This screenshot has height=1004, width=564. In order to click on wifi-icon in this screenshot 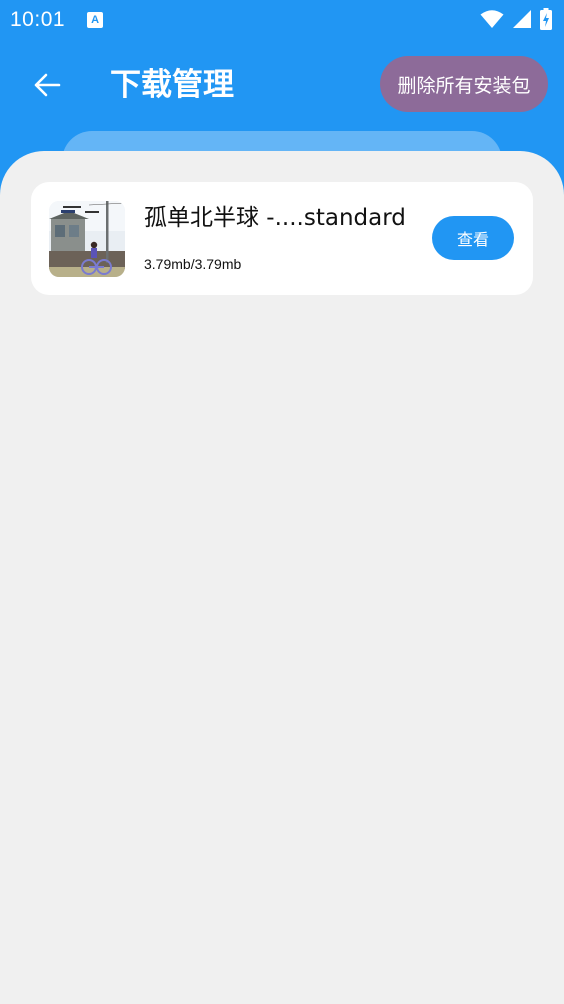, I will do `click(492, 19)`.